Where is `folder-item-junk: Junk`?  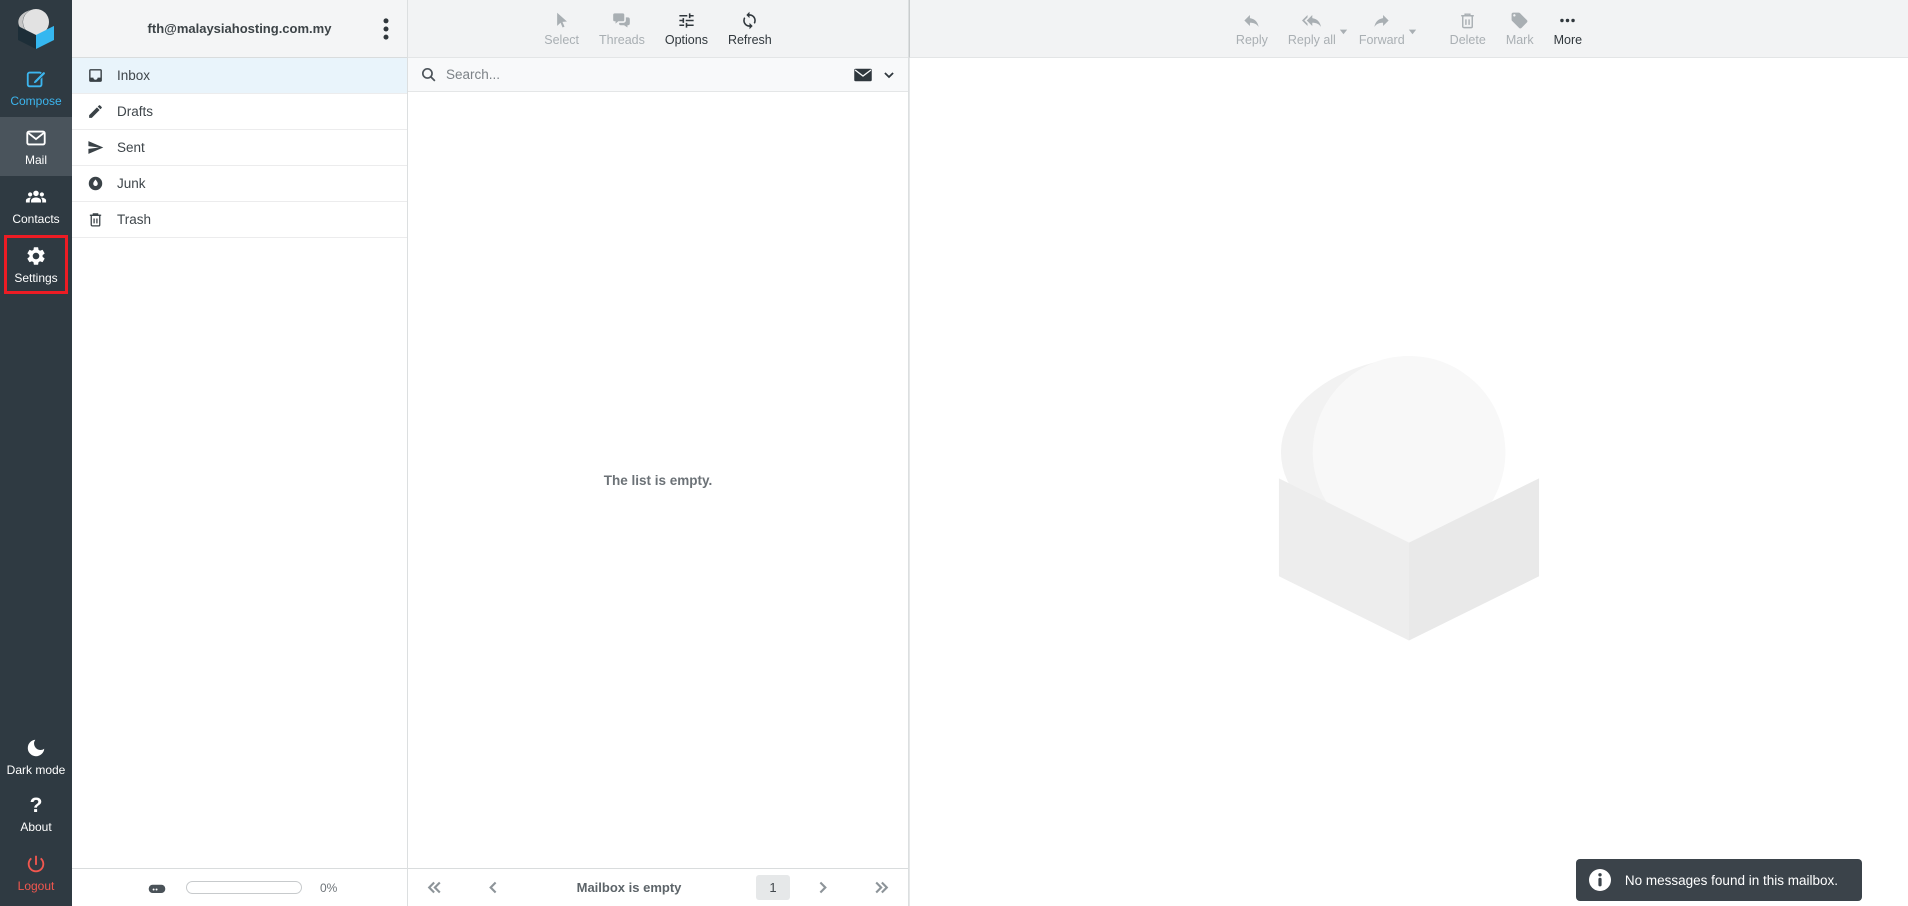 folder-item-junk: Junk is located at coordinates (239, 184).